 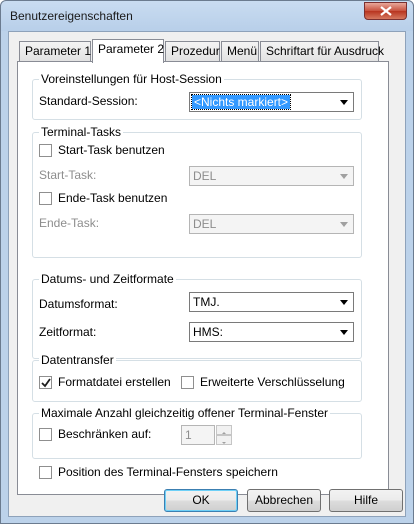 I want to click on spin-value: 1, so click(x=188, y=435).